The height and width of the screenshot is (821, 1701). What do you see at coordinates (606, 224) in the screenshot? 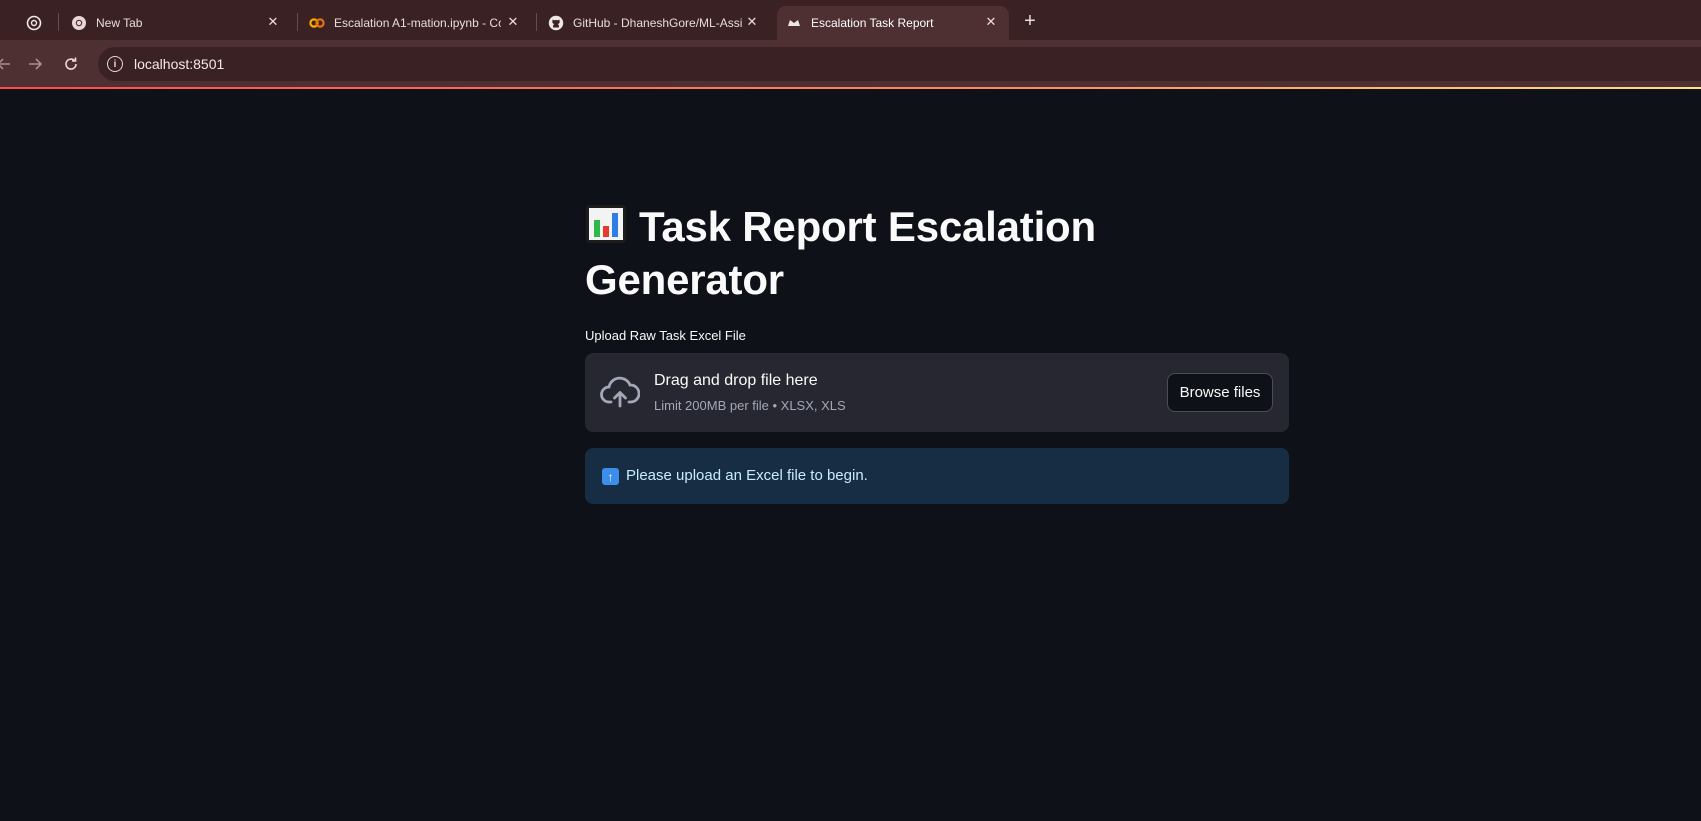
I see `bar-chart-icon` at bounding box center [606, 224].